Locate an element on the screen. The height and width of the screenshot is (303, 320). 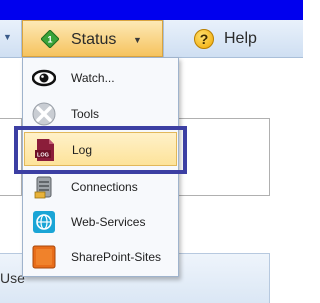
menu-item-connections: Connections is located at coordinates (100, 187).